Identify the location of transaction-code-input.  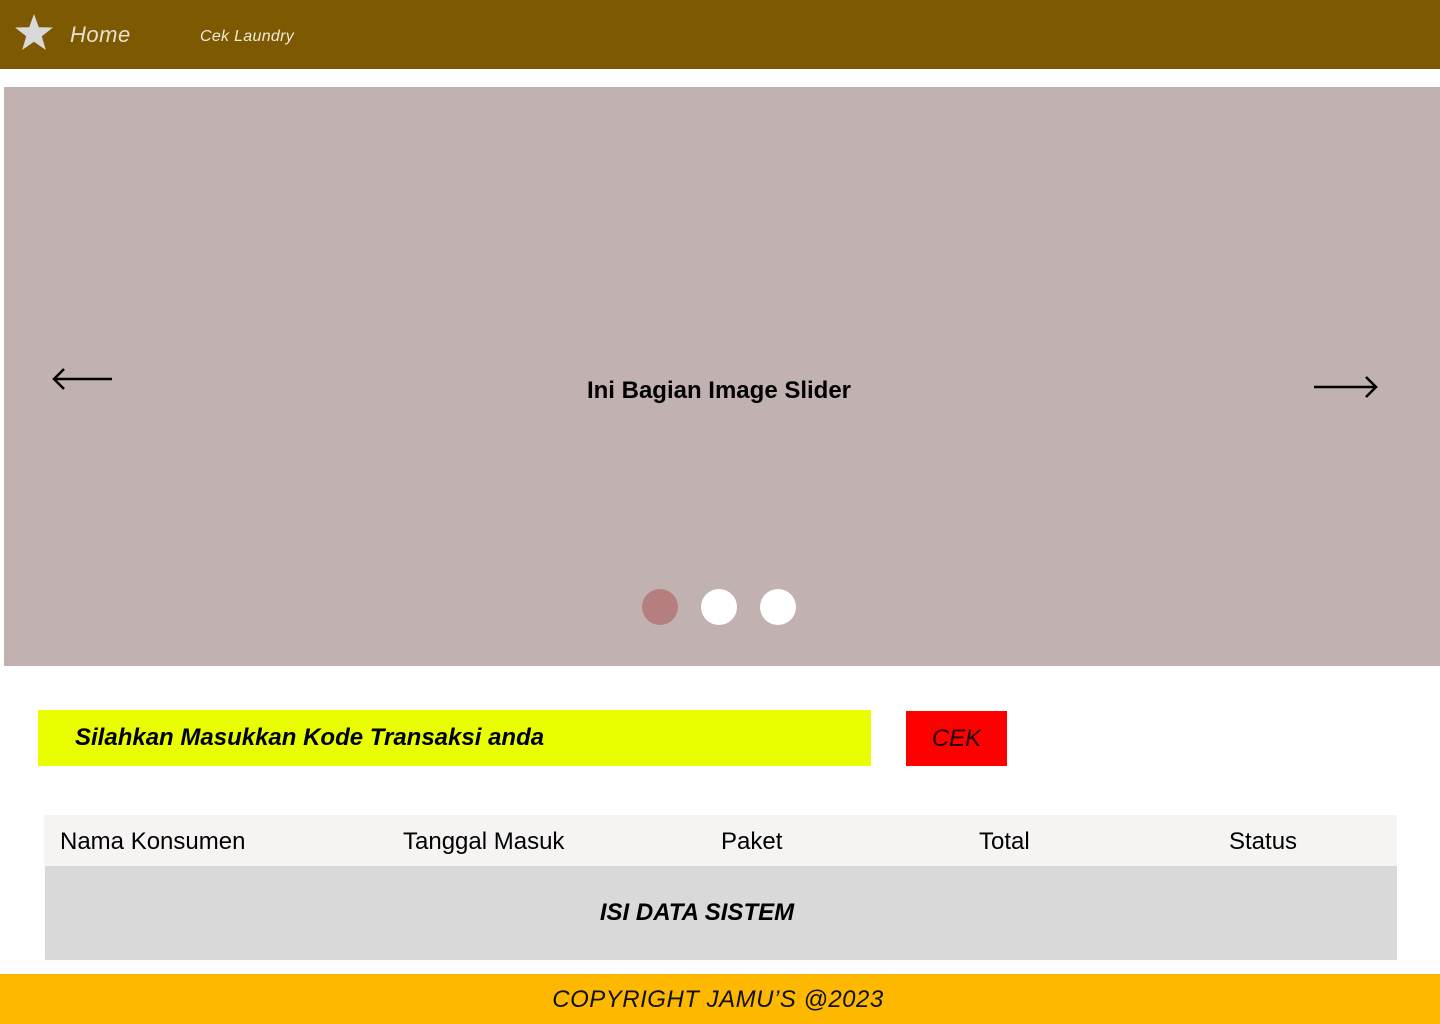
(454, 738).